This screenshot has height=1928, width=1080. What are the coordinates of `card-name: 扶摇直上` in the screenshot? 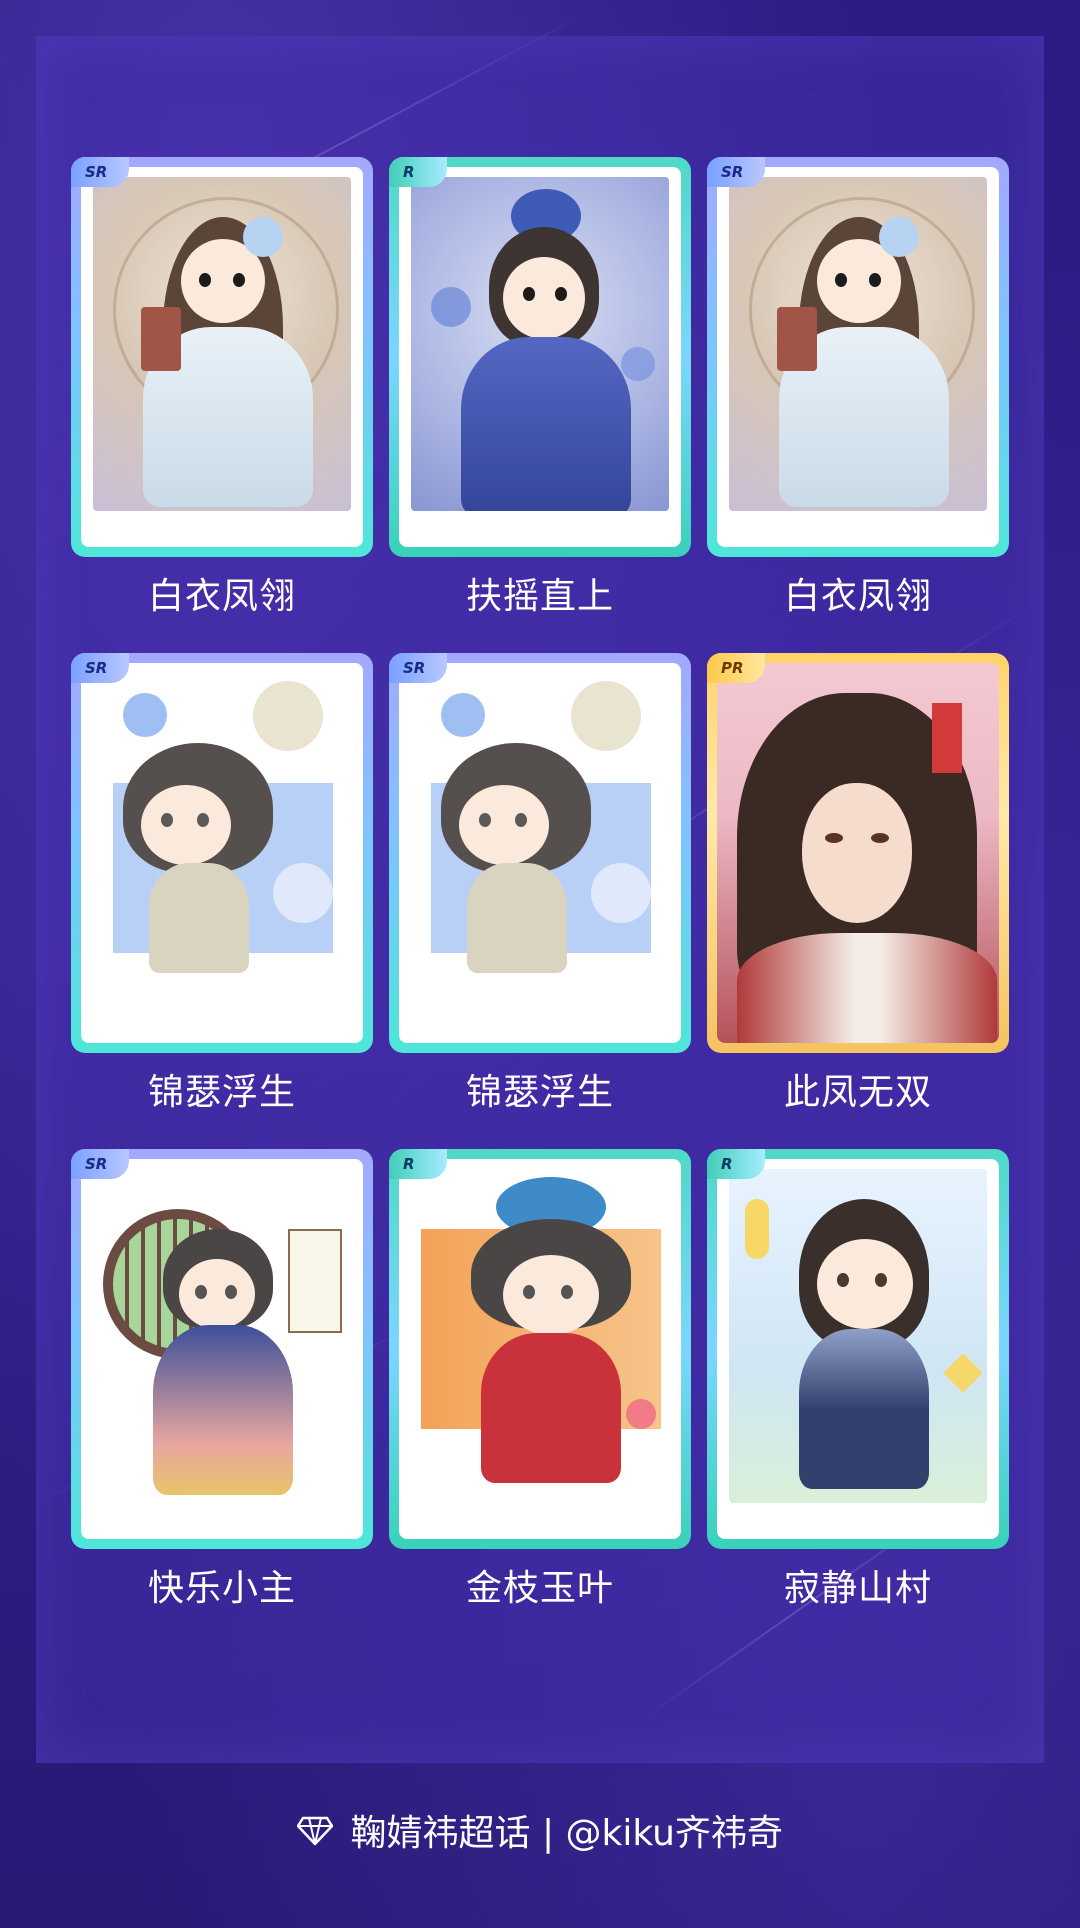 It's located at (539, 596).